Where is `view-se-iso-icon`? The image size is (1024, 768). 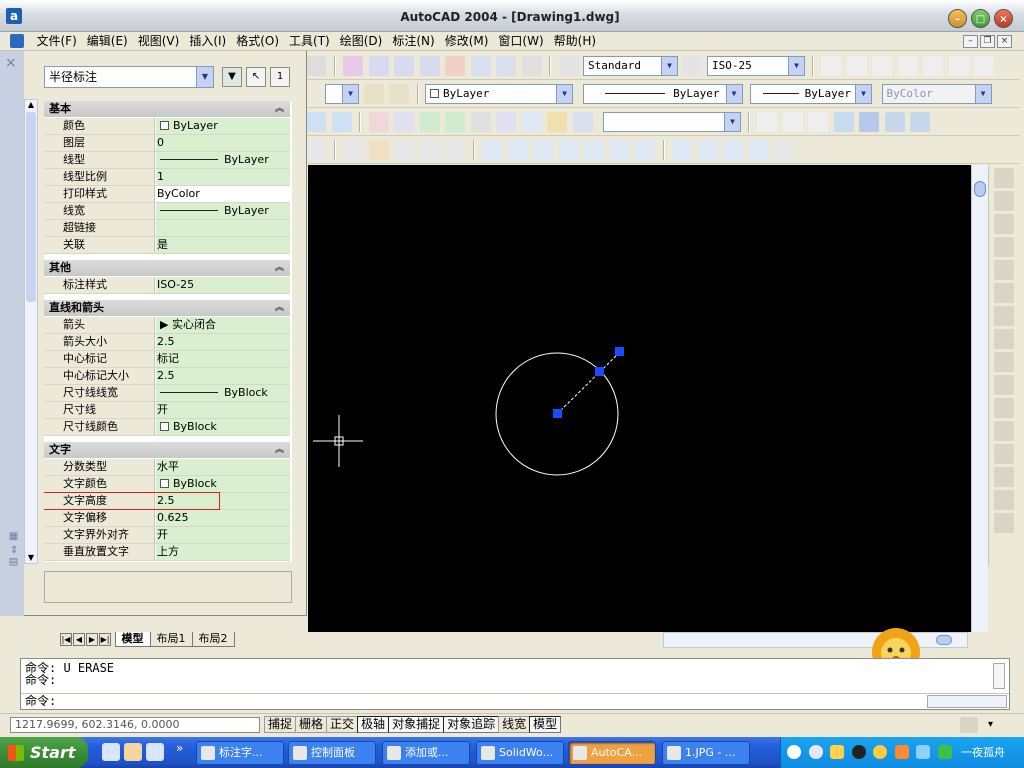 view-se-iso-icon is located at coordinates (682, 150).